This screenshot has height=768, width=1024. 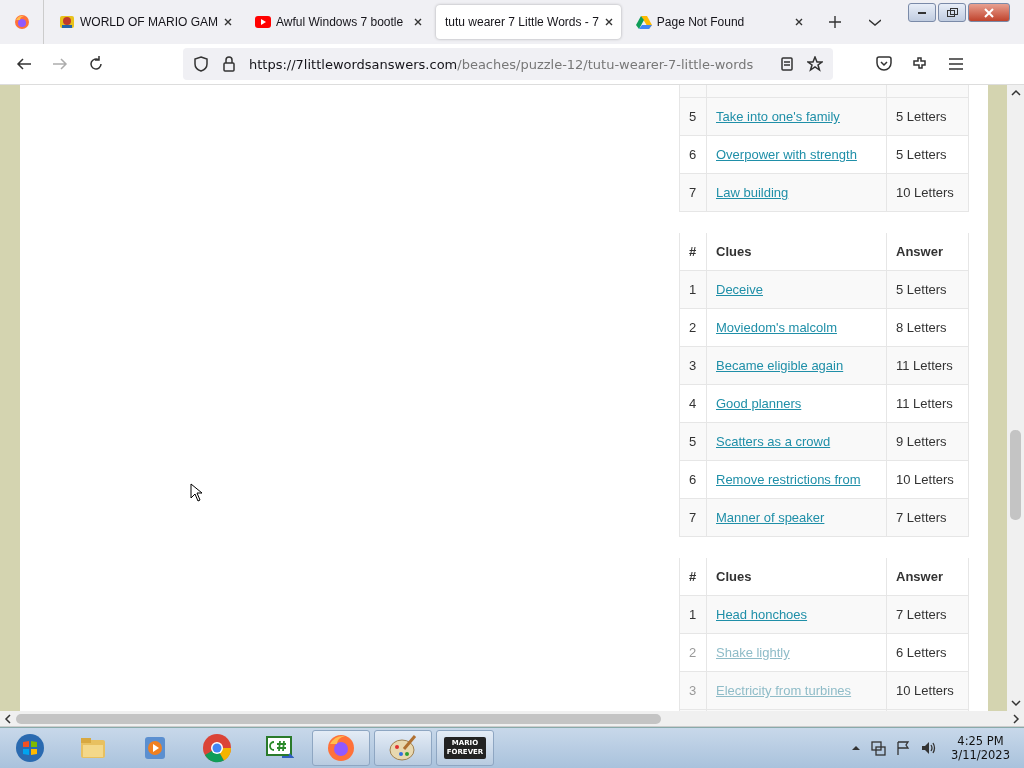 I want to click on minimize-button, so click(x=922, y=12).